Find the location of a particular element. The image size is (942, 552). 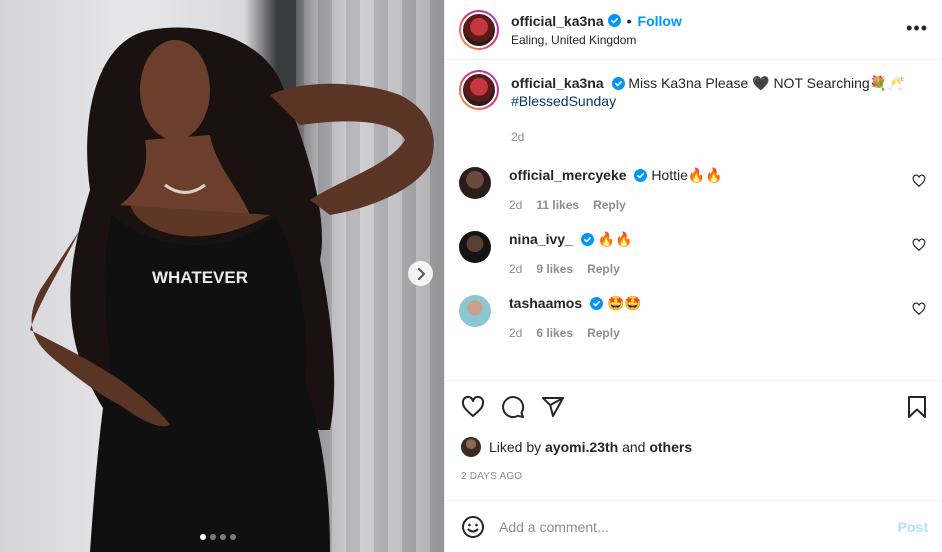

comment-username: official_mercyeke is located at coordinates (568, 175).